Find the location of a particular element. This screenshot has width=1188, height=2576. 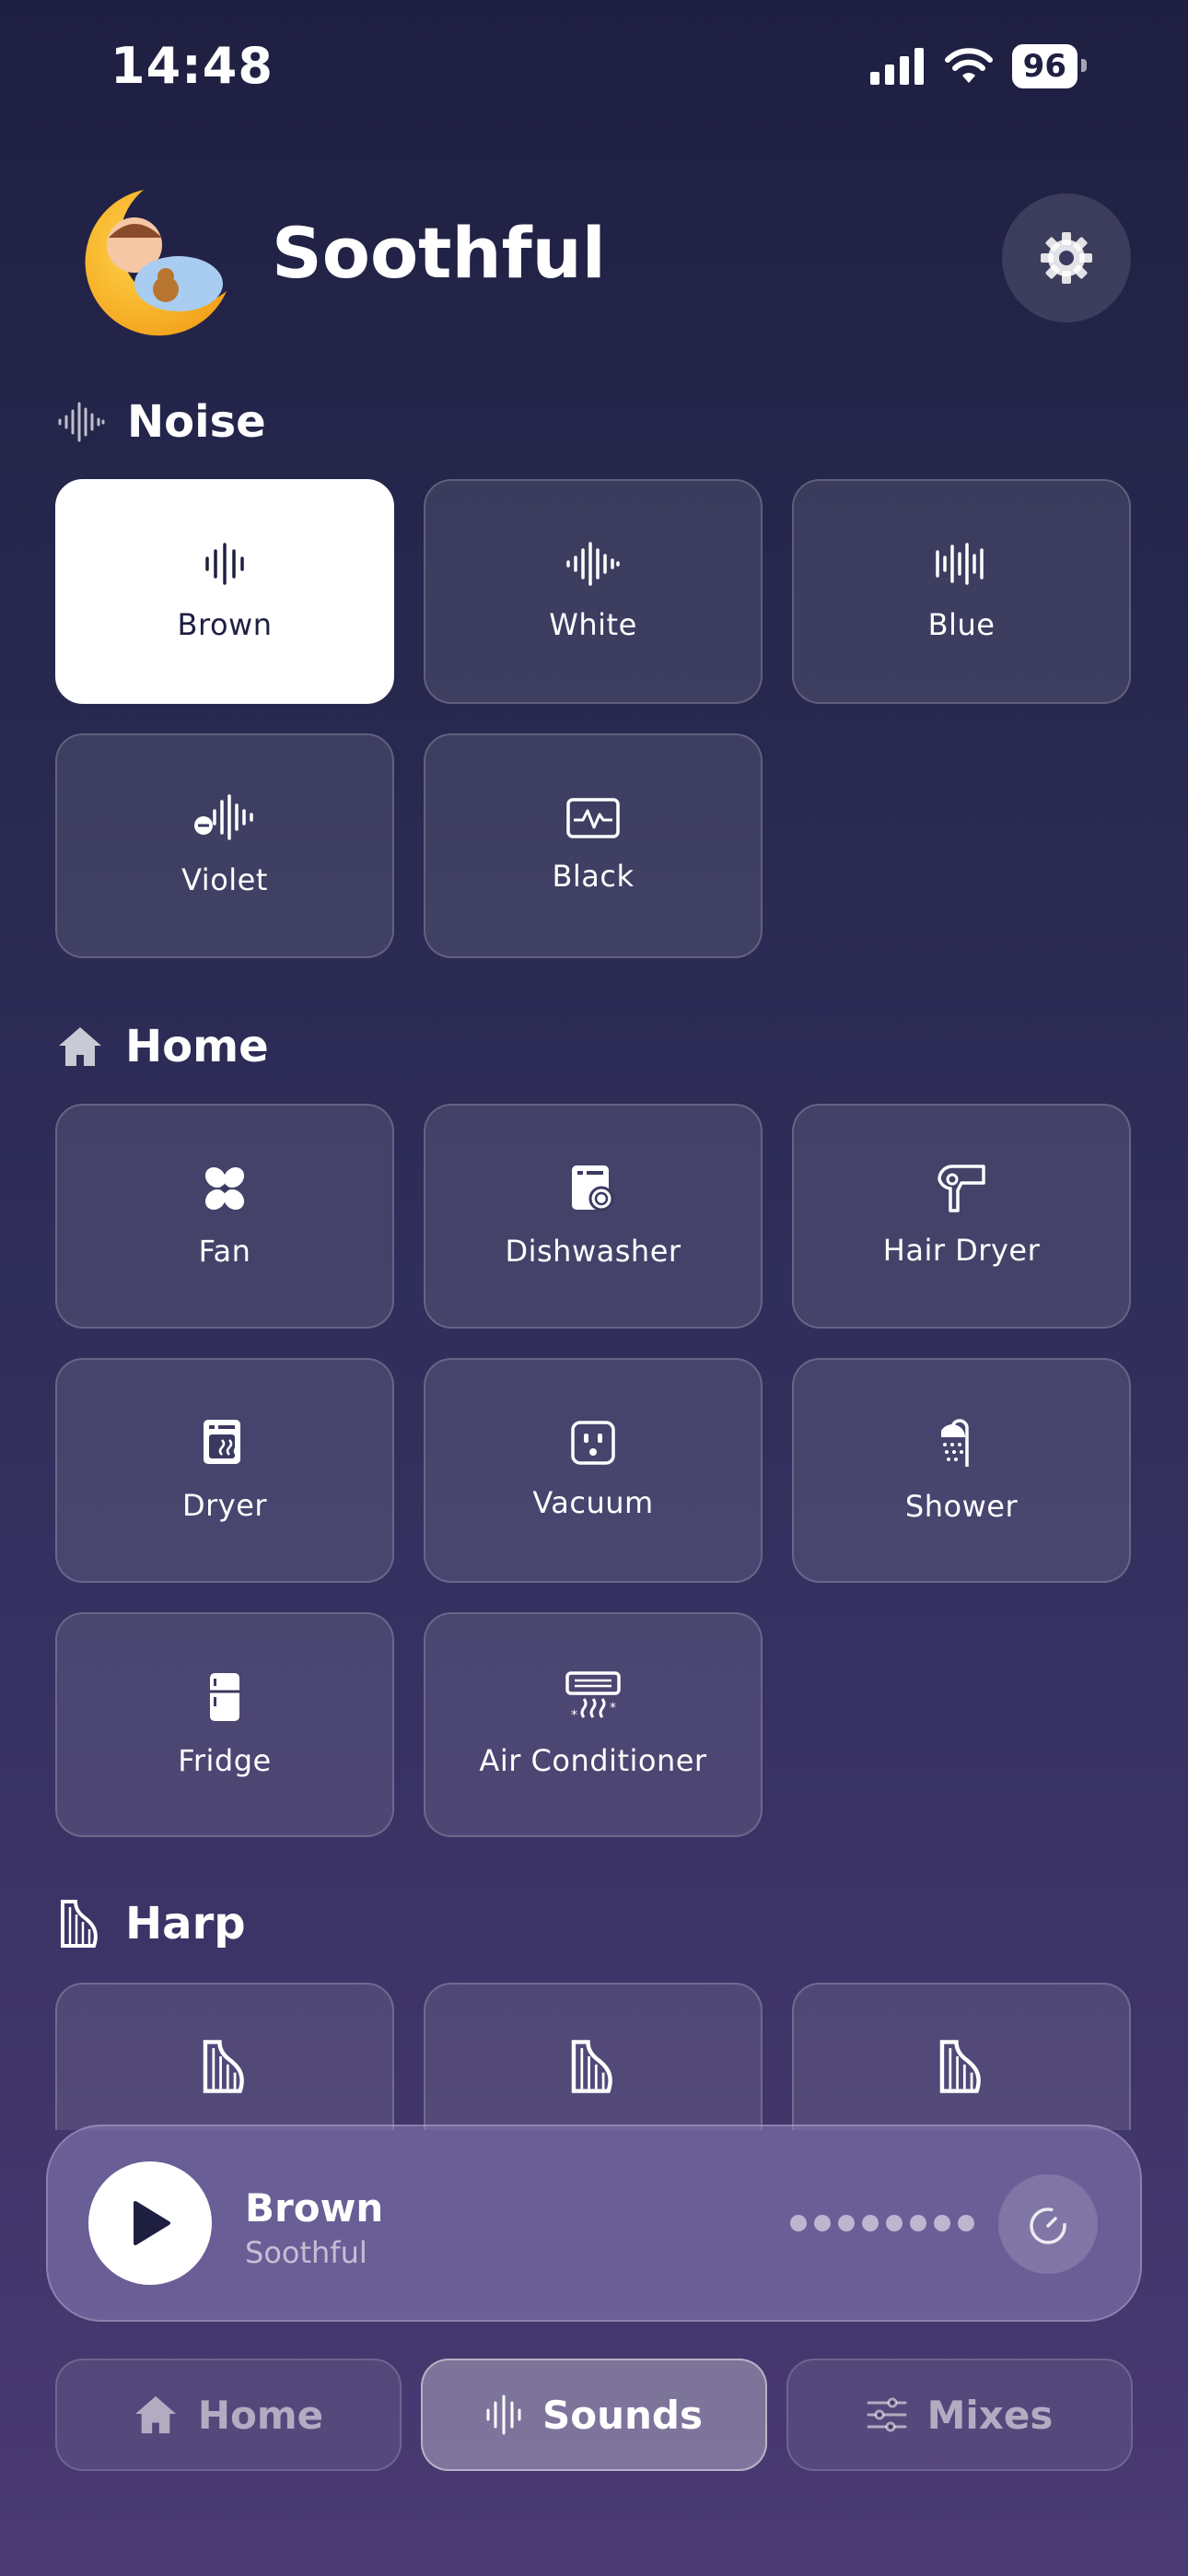

section-noise-header: Noise is located at coordinates (161, 422).